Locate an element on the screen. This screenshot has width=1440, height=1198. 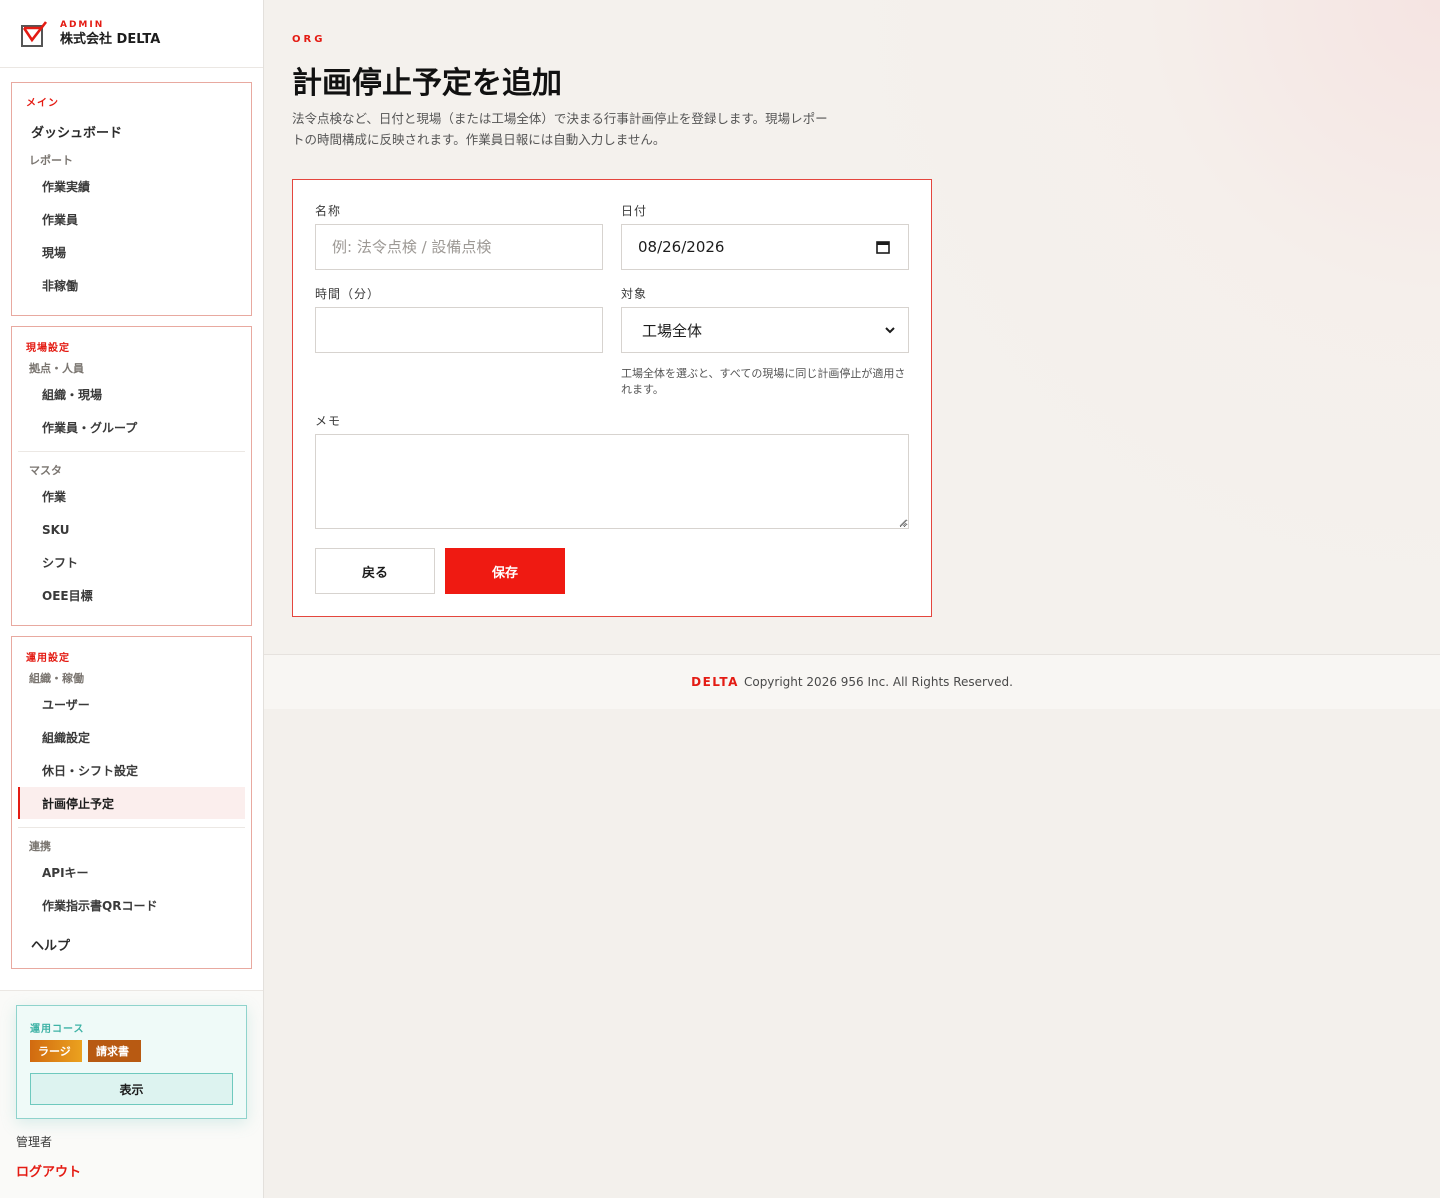
sub-title-master: マスタ is located at coordinates (45, 470).